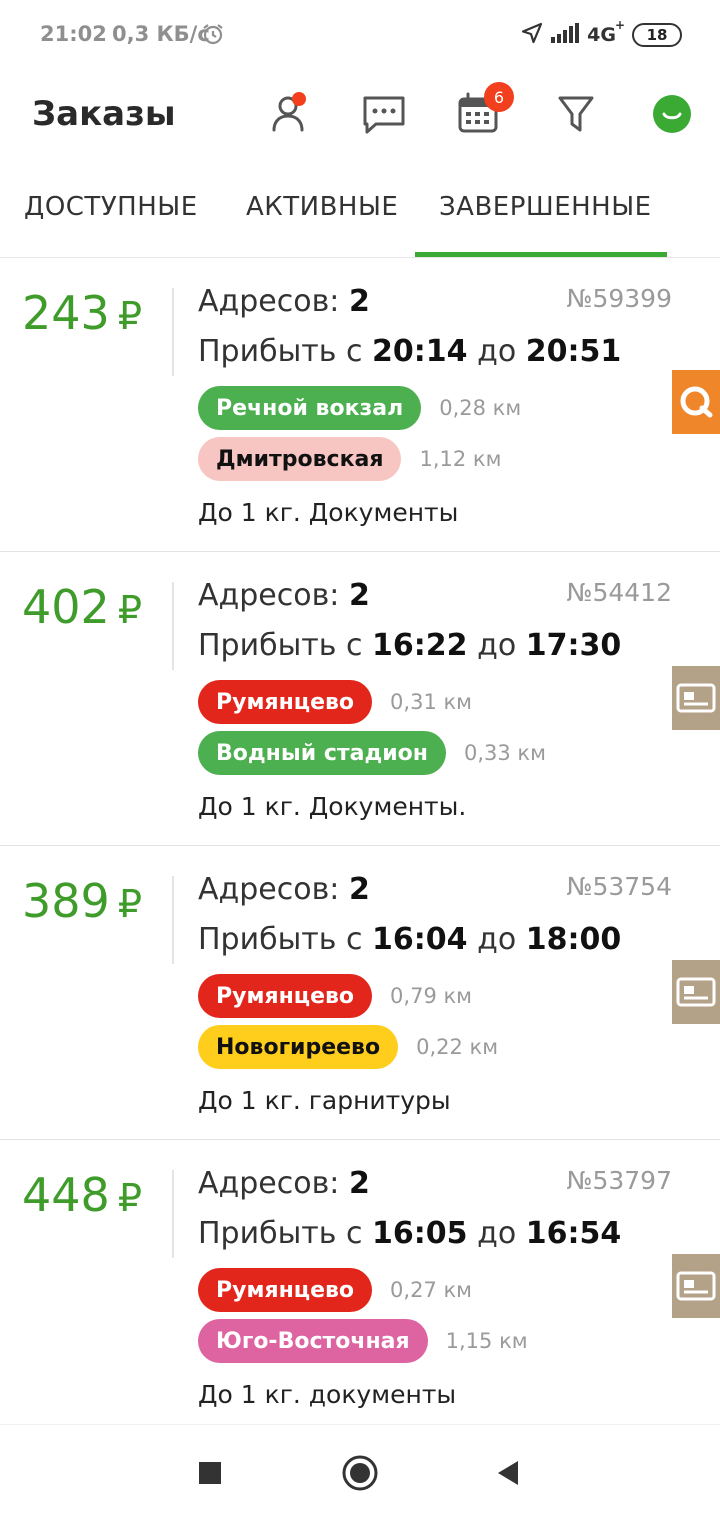 Image resolution: width=720 pixels, height=1520 pixels. What do you see at coordinates (410, 1233) in the screenshot?
I see `arrival-window: Прибыть с 16:05 до 16:54` at bounding box center [410, 1233].